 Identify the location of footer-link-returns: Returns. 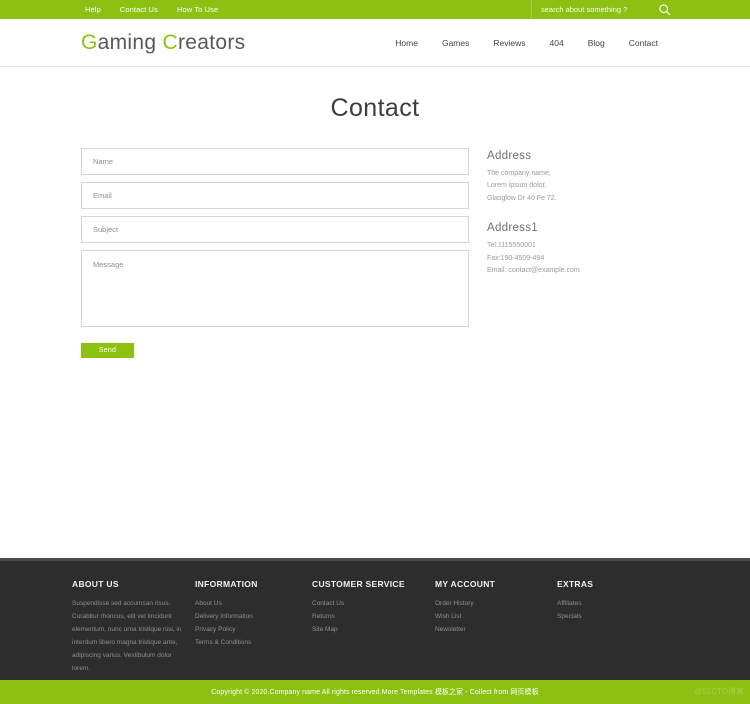
(373, 616).